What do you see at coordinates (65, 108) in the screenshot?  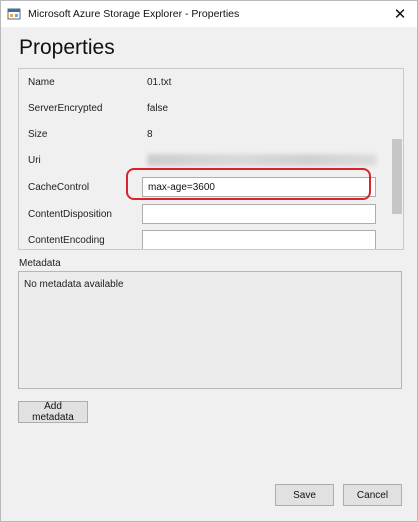 I see `property-name: ServerEncrypted` at bounding box center [65, 108].